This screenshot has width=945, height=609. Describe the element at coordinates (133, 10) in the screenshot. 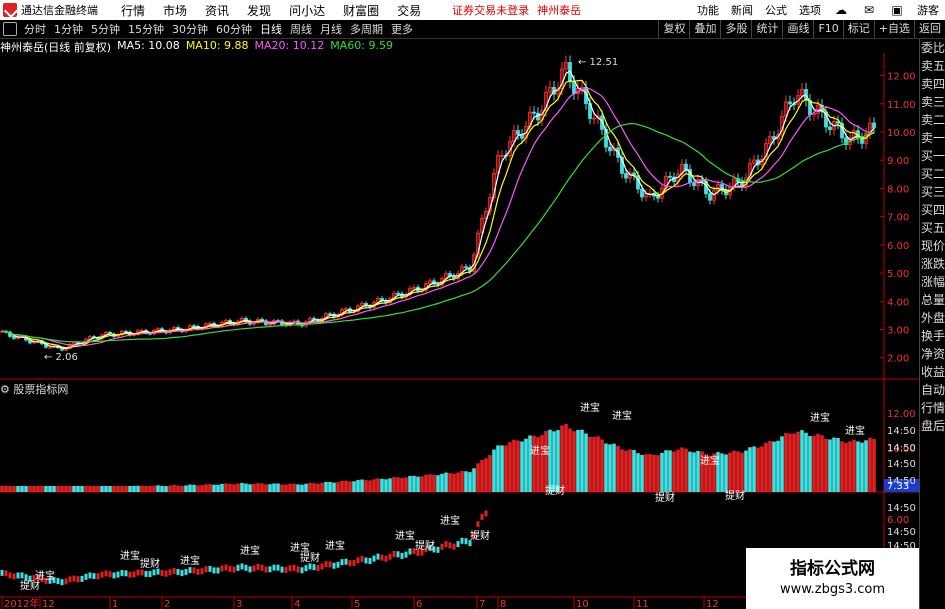

I see `menu-item: 行情` at that location.